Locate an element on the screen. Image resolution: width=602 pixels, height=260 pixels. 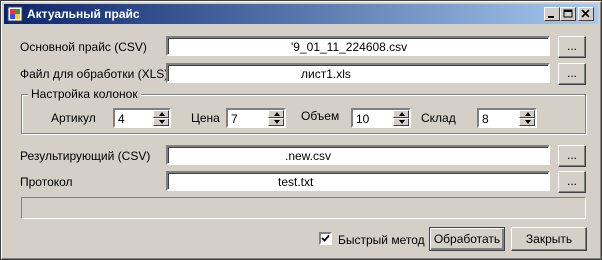
stock-label: Склад is located at coordinates (438, 118).